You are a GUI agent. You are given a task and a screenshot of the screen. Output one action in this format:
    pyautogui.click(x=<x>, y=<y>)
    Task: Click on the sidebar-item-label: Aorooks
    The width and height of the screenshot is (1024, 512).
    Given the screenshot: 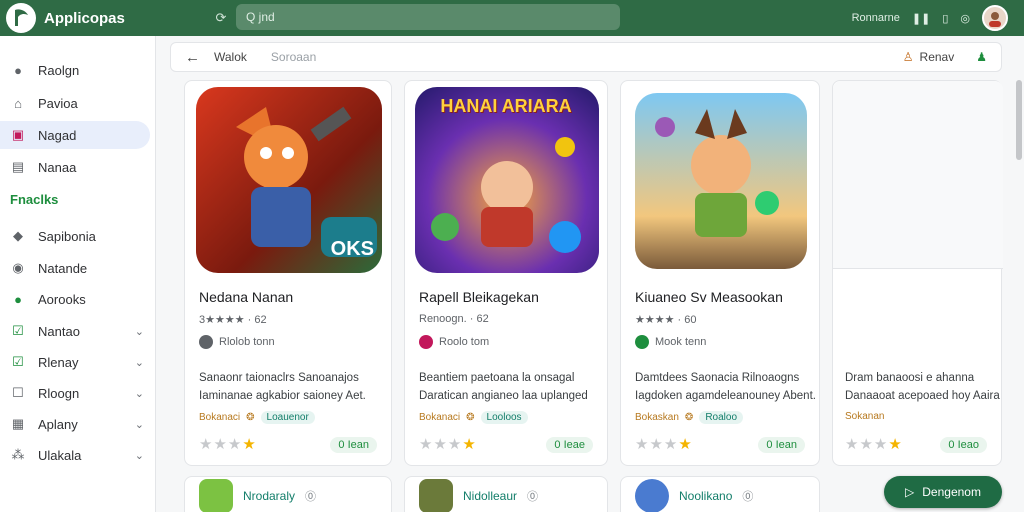 What is the action you would take?
    pyautogui.click(x=62, y=299)
    